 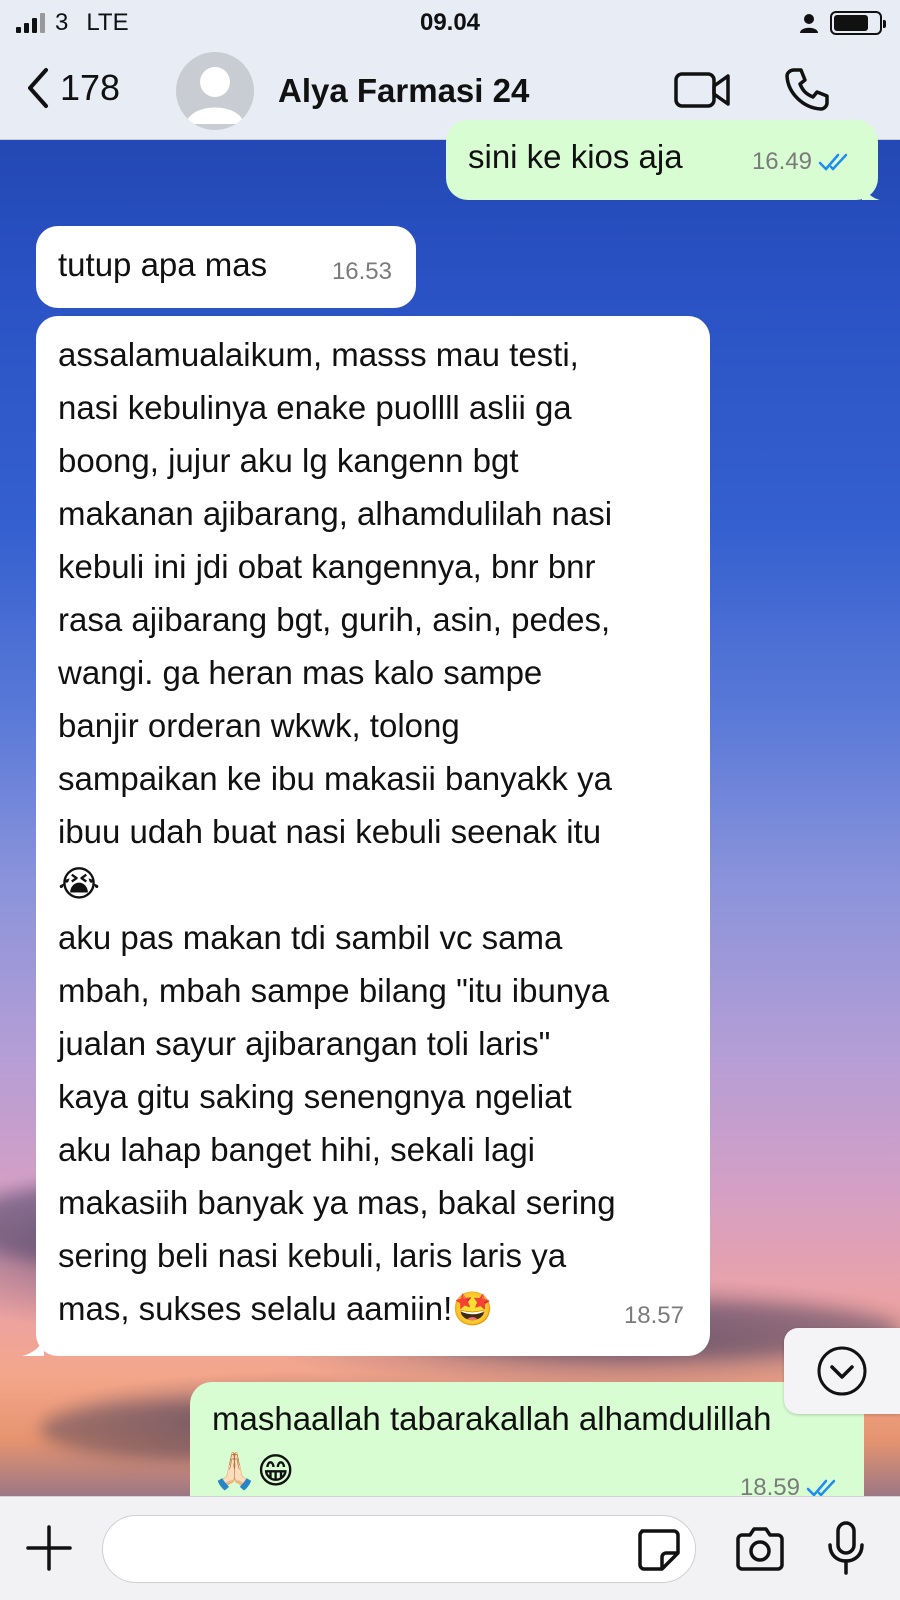 What do you see at coordinates (215, 95) in the screenshot?
I see `avatar-placeholder-icon` at bounding box center [215, 95].